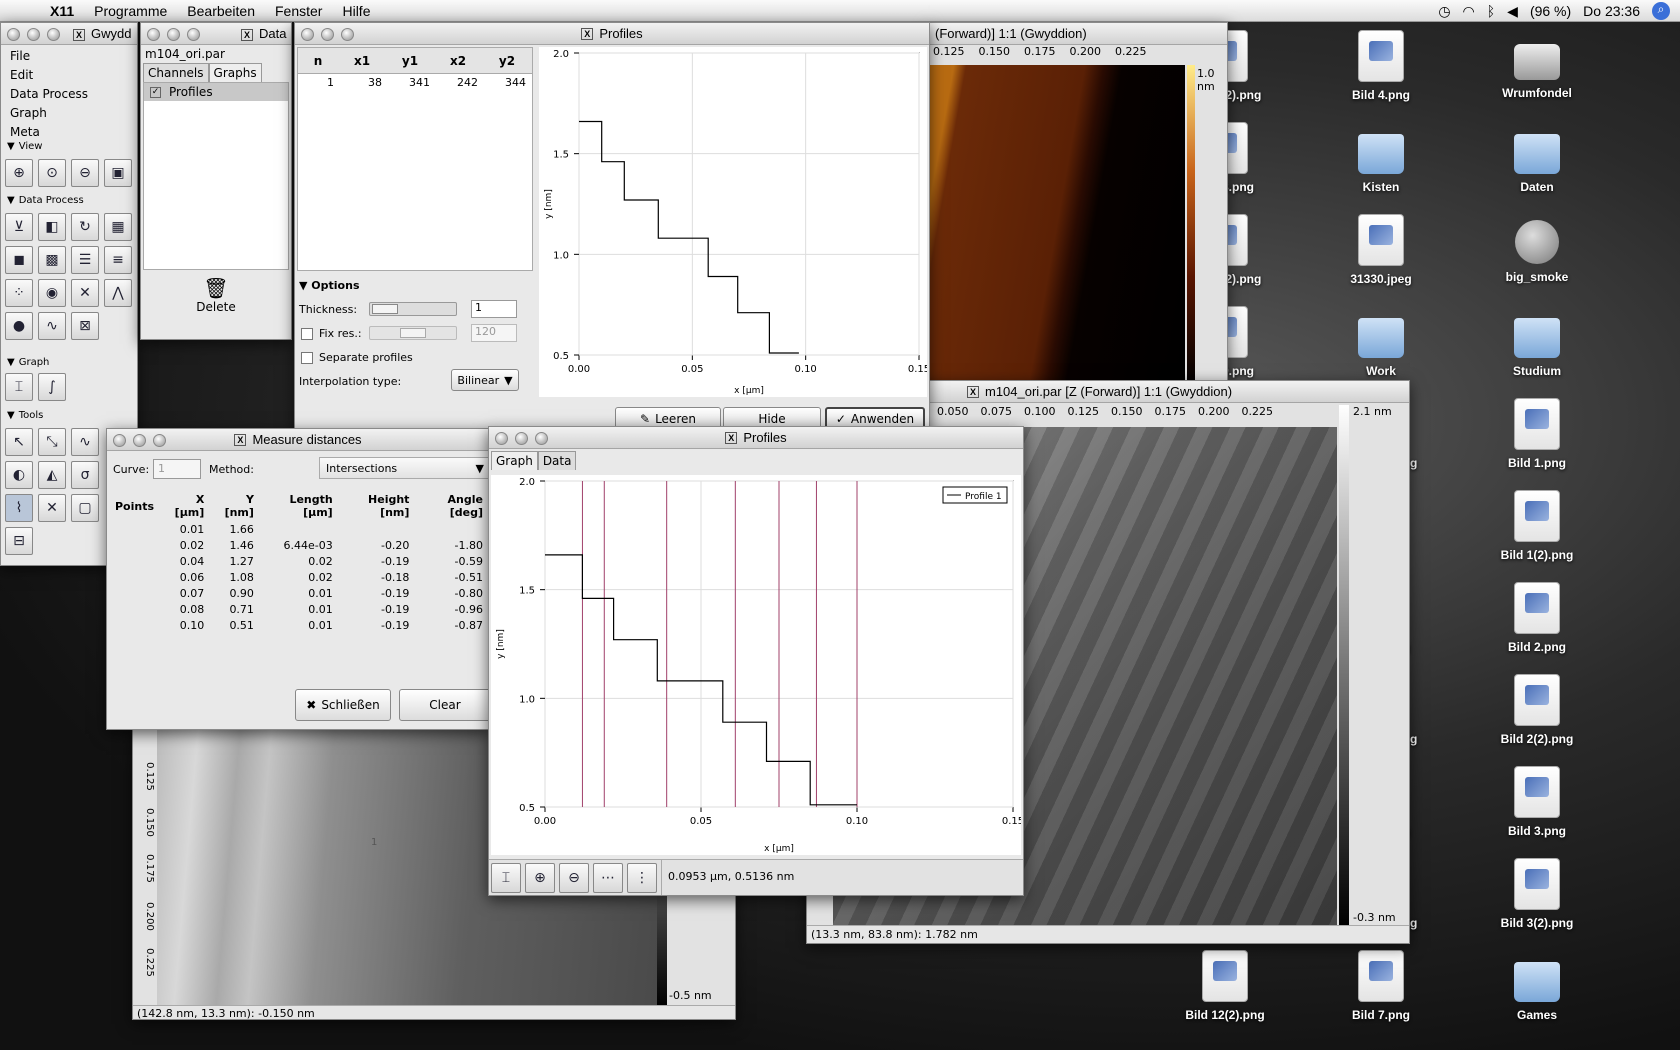 This screenshot has height=1050, width=1680. What do you see at coordinates (506, 878) in the screenshot?
I see `graph-pointer-icon: ⌶` at bounding box center [506, 878].